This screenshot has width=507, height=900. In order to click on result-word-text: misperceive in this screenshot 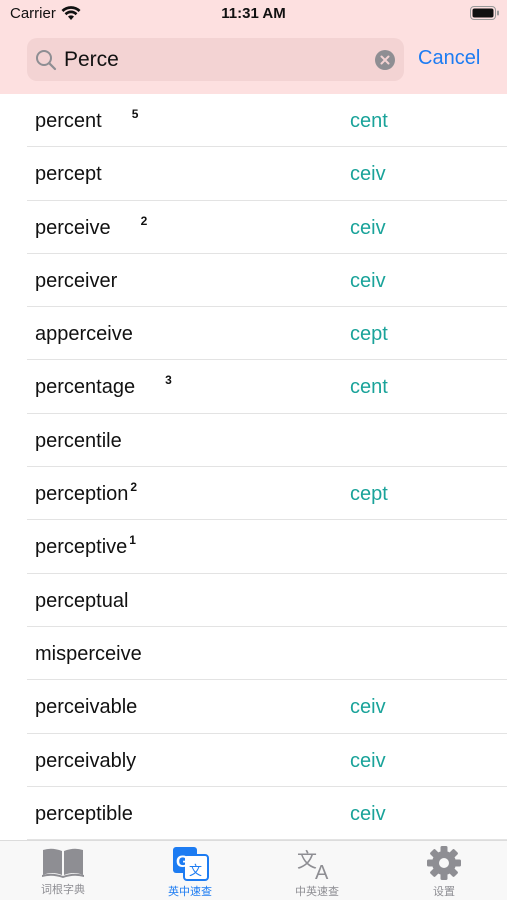, I will do `click(88, 653)`.